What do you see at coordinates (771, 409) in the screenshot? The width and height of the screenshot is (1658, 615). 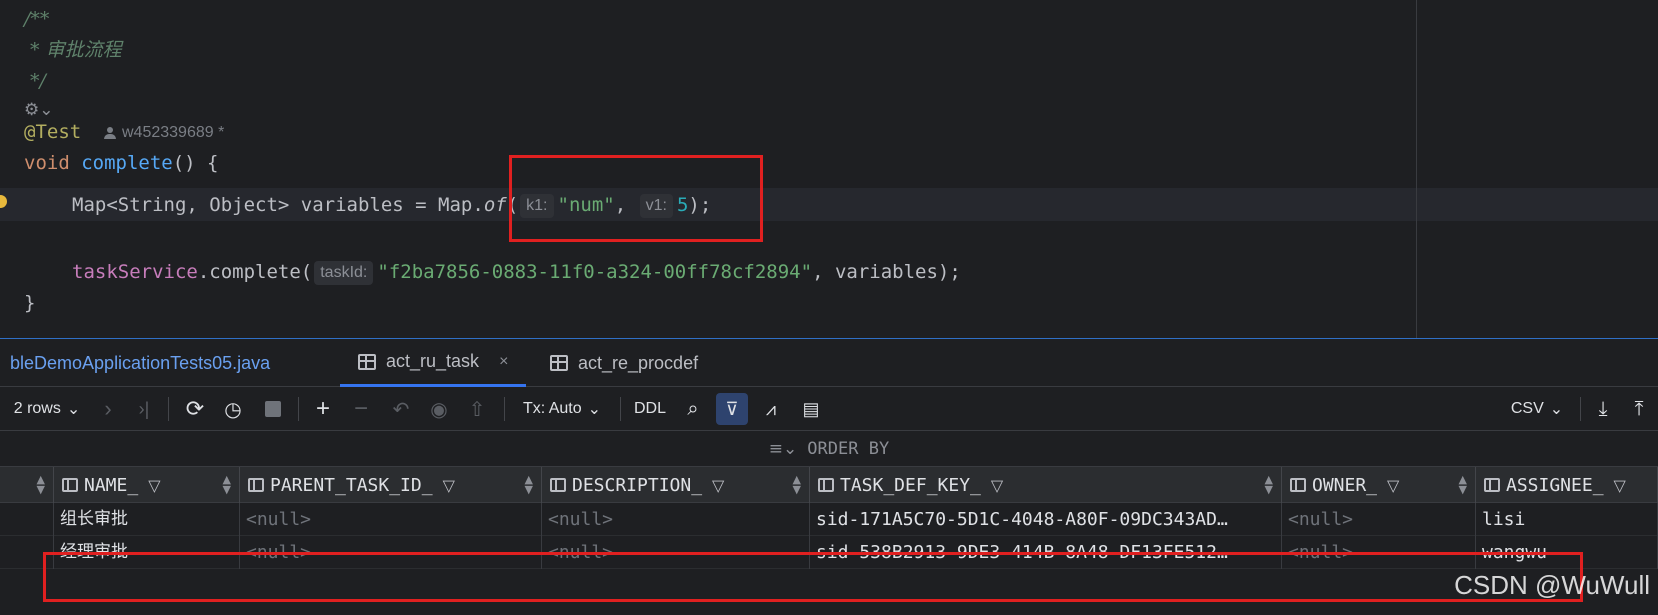 I see `chart-icon: ⩘` at bounding box center [771, 409].